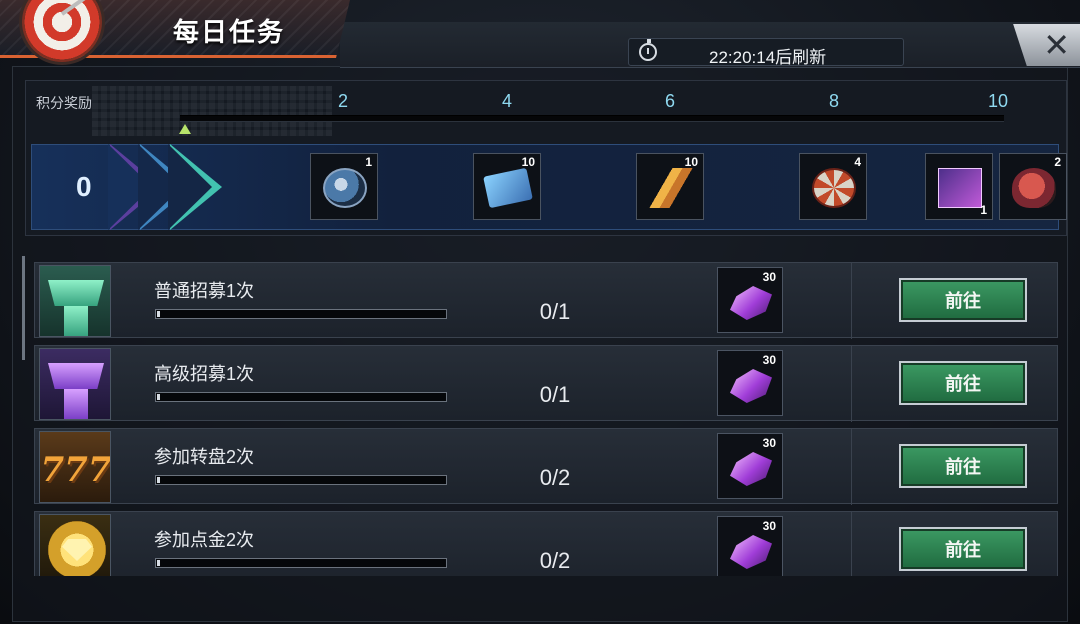 The width and height of the screenshot is (1080, 624). I want to click on slot-777-icon: 777, so click(75, 467).